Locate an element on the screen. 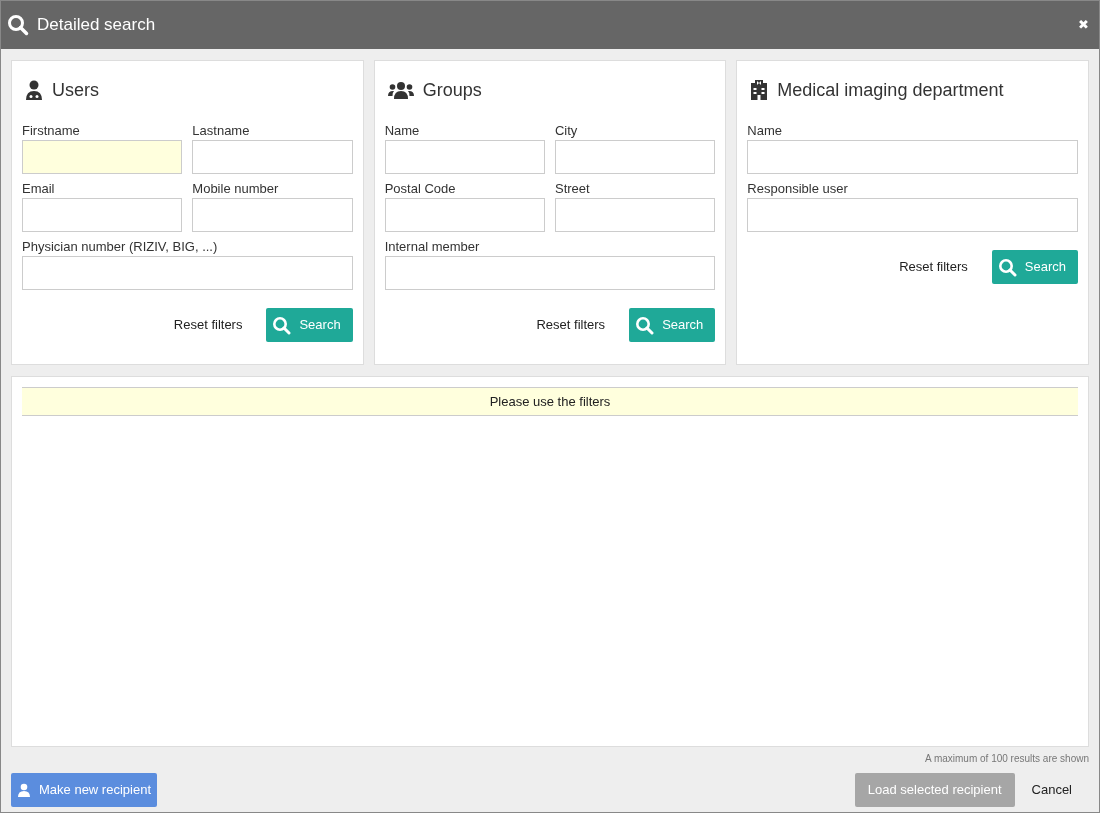 The height and width of the screenshot is (813, 1100). field-label: Physician number (RIZIV, BIG, ...) is located at coordinates (120, 246).